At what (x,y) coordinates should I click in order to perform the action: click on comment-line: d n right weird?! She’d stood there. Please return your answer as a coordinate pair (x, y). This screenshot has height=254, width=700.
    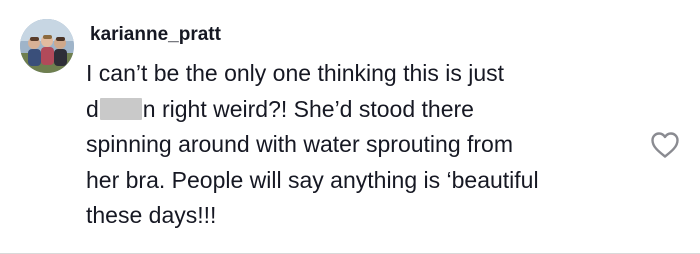
    Looking at the image, I should click on (366, 110).